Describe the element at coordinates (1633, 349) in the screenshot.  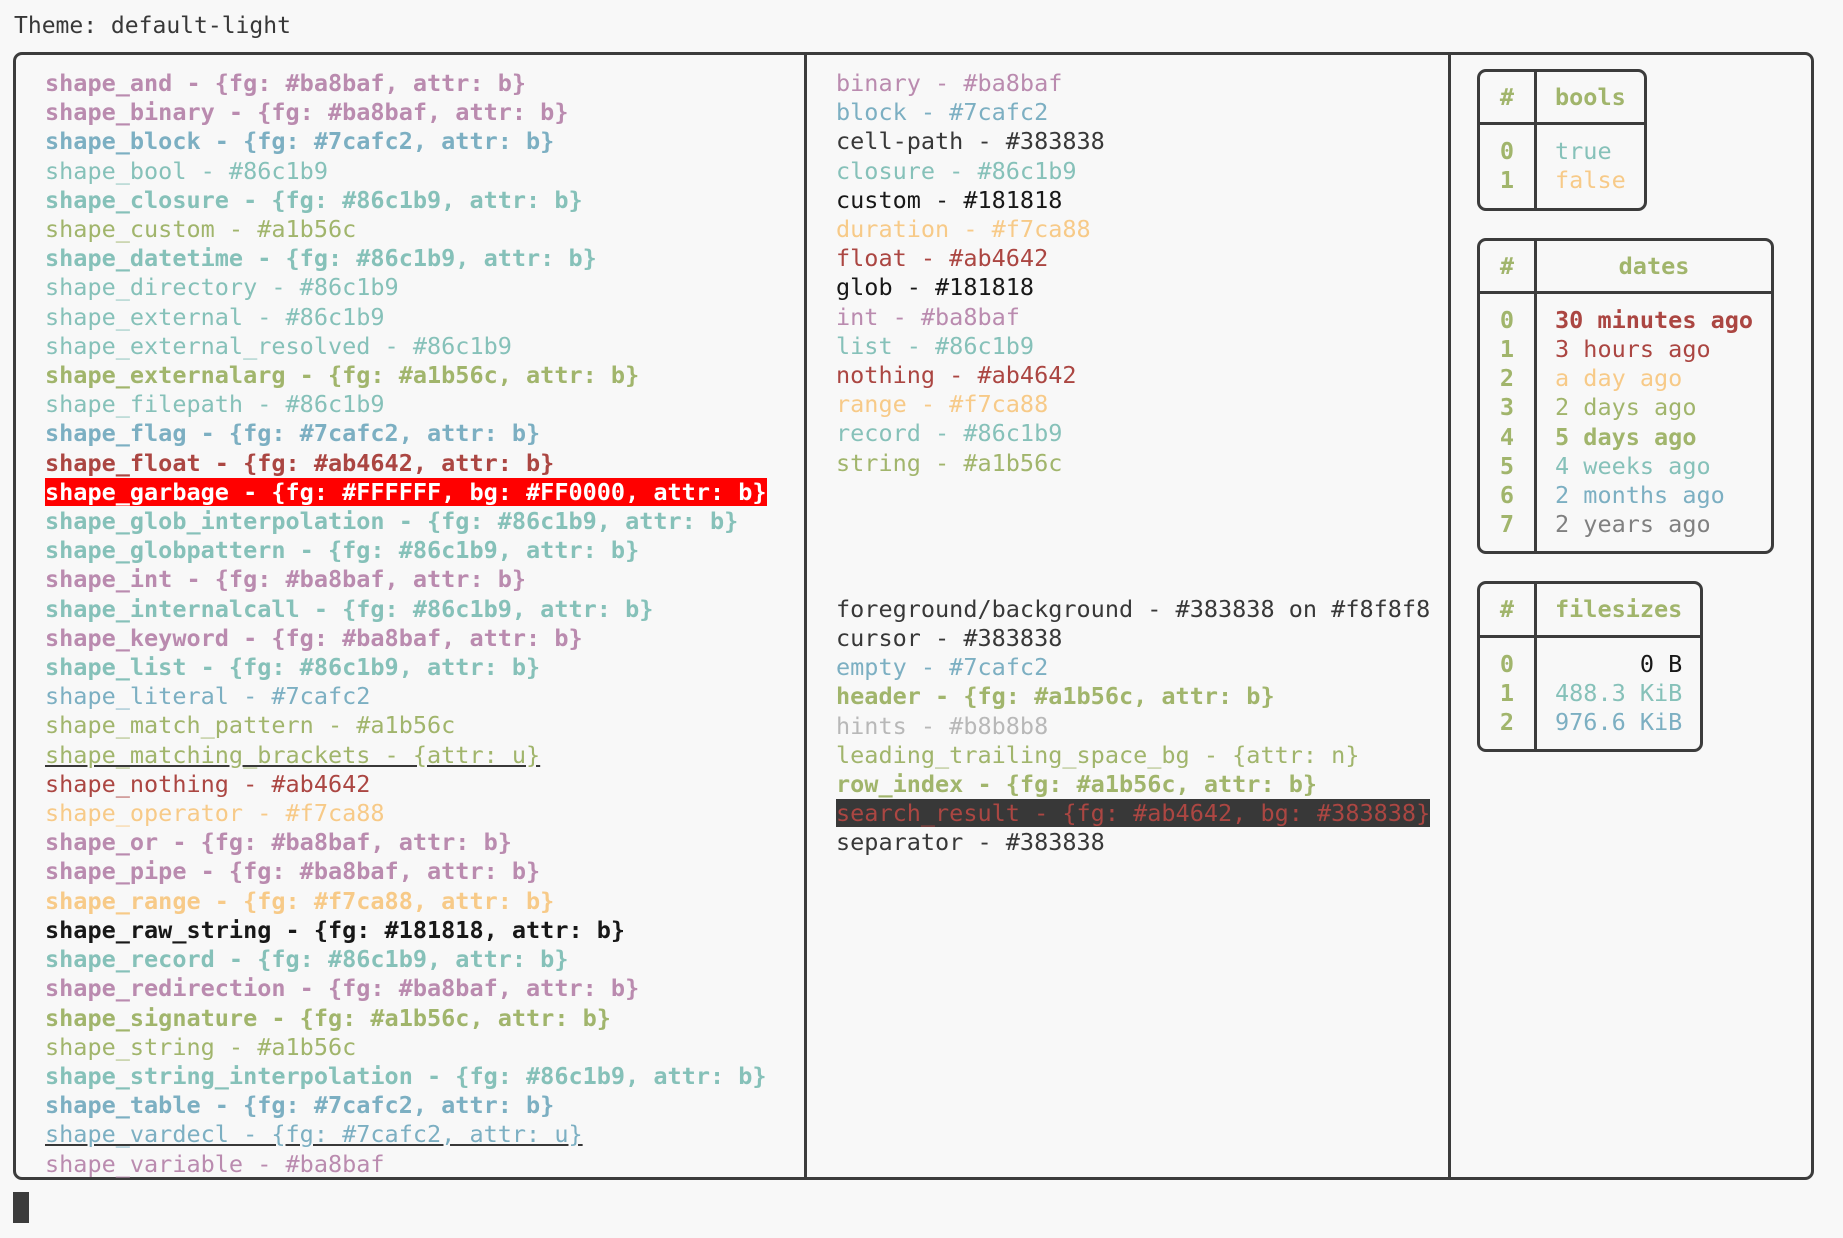
I see `row-value: 3 hours ago` at that location.